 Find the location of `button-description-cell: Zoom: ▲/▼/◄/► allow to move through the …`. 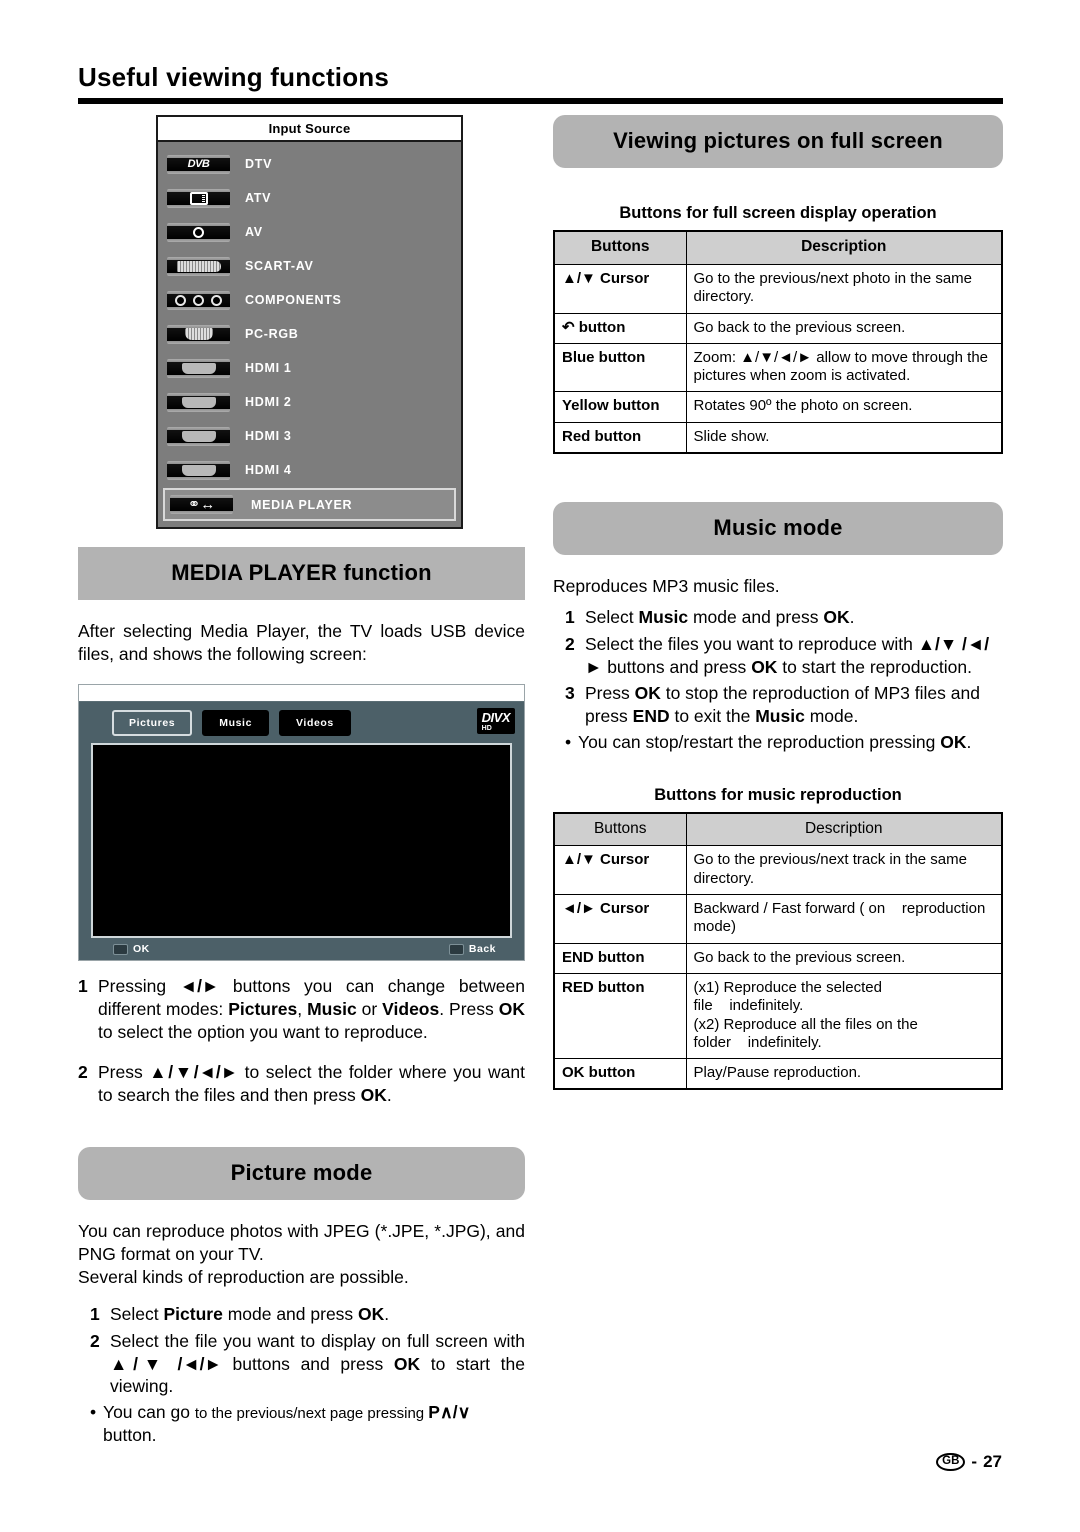

button-description-cell: Zoom: ▲/▼/◄/► allow to move through the … is located at coordinates (844, 367).